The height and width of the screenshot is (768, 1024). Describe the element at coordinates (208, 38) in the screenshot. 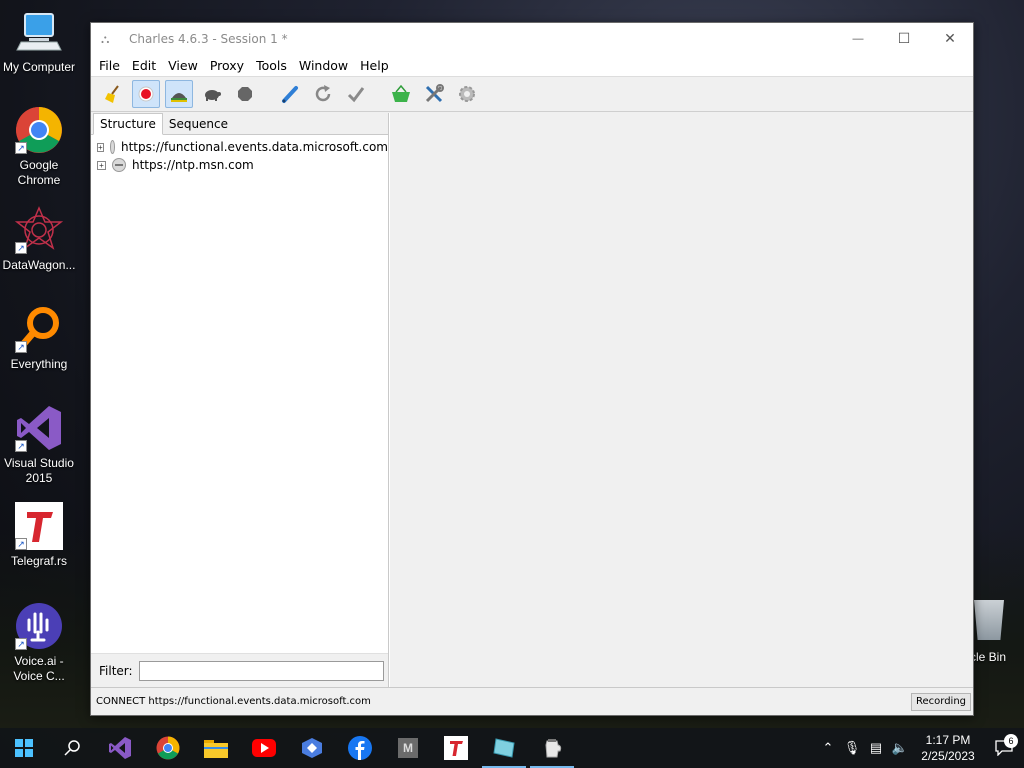

I see `window-title: Charles 4.6.3 - Session 1 *` at that location.